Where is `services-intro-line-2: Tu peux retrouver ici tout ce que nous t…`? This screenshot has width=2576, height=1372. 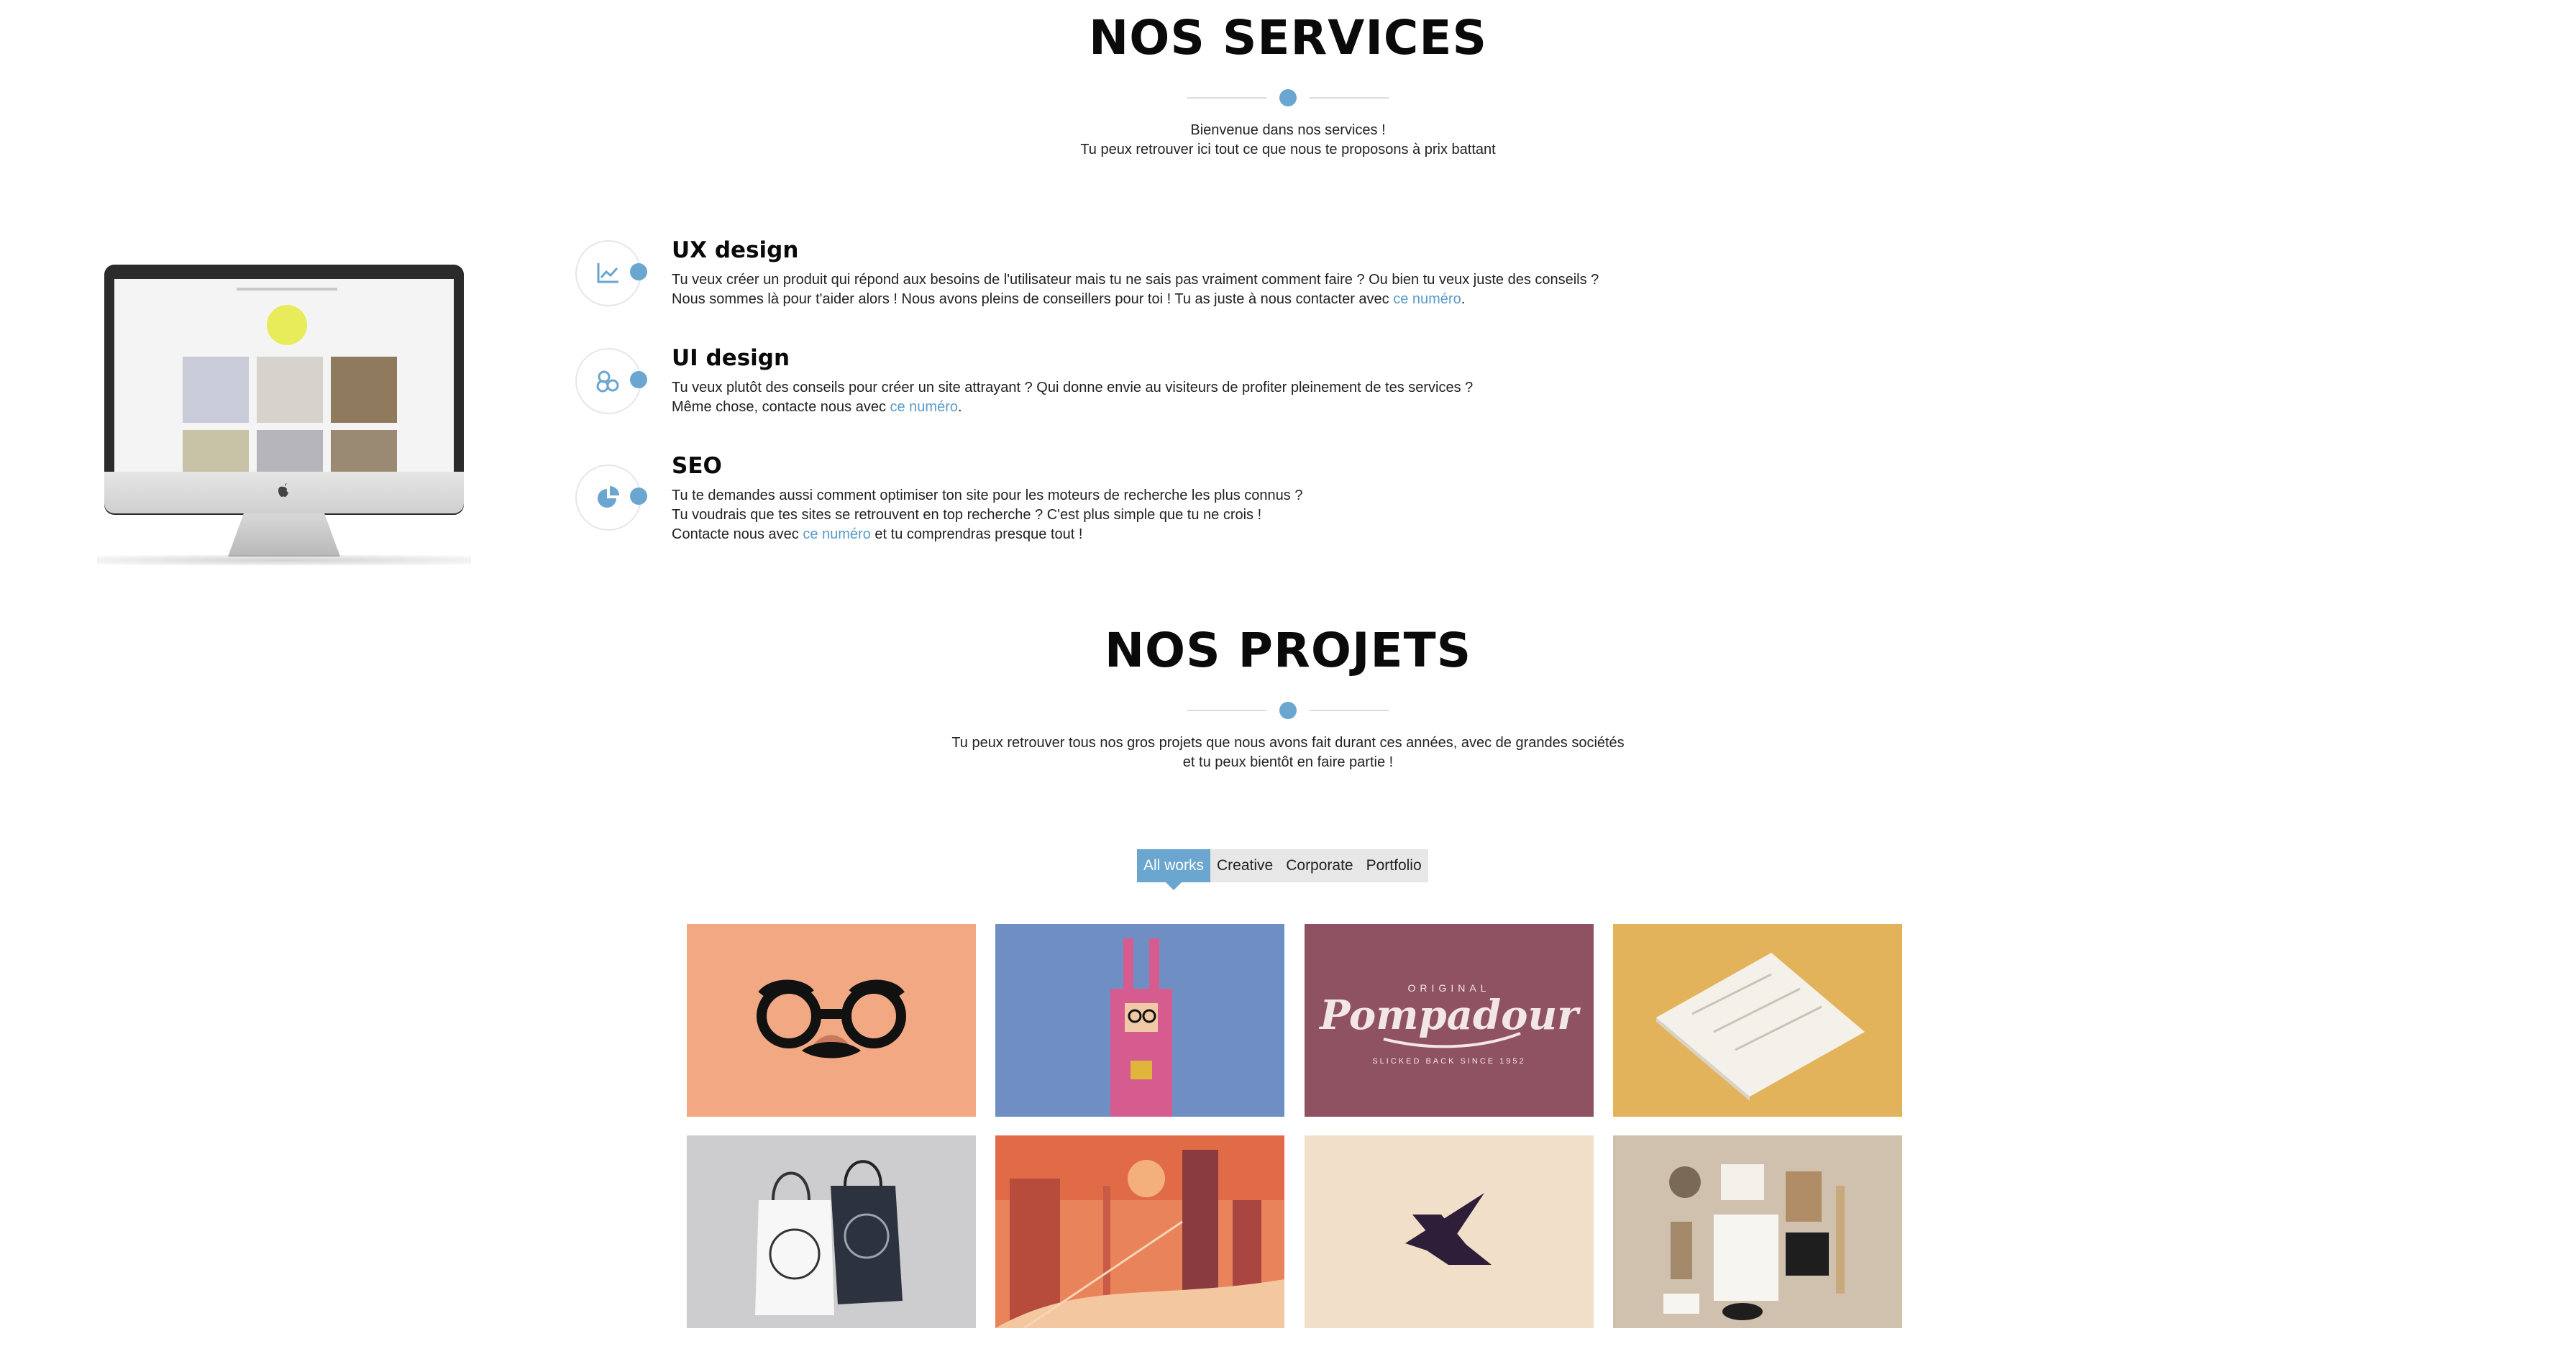
services-intro-line-2: Tu peux retrouver ici tout ce que nous t… is located at coordinates (1288, 149).